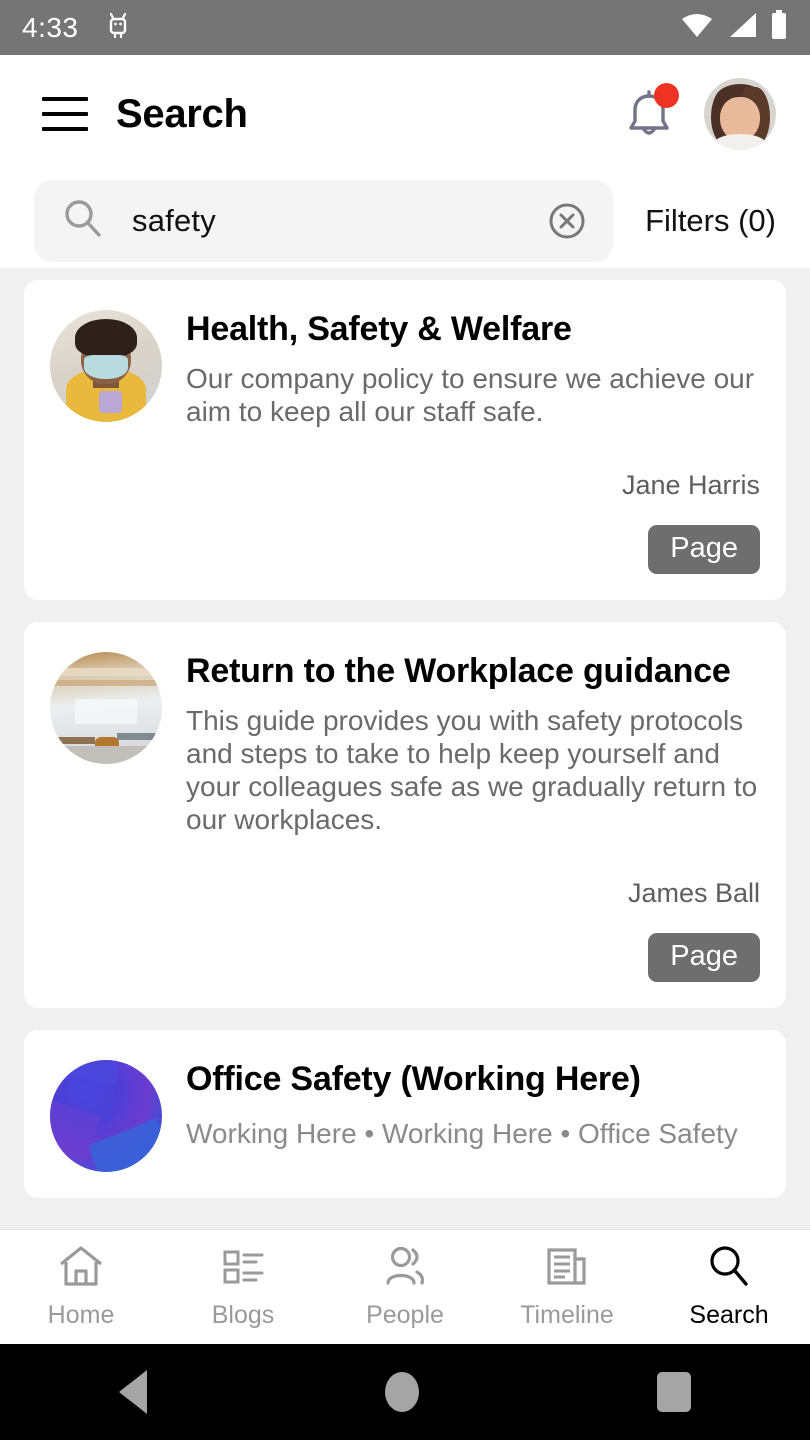  I want to click on nav-item-home: Home, so click(81, 1287).